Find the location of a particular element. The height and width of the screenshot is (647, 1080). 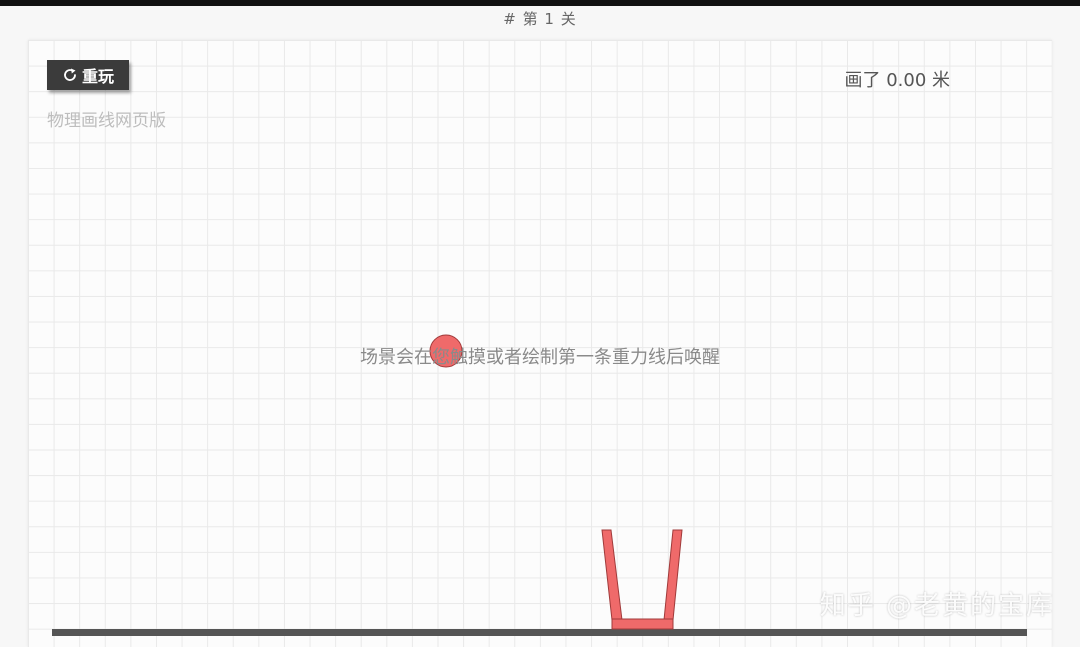

game-subtitle: 物理画线网页版 is located at coordinates (106, 121).